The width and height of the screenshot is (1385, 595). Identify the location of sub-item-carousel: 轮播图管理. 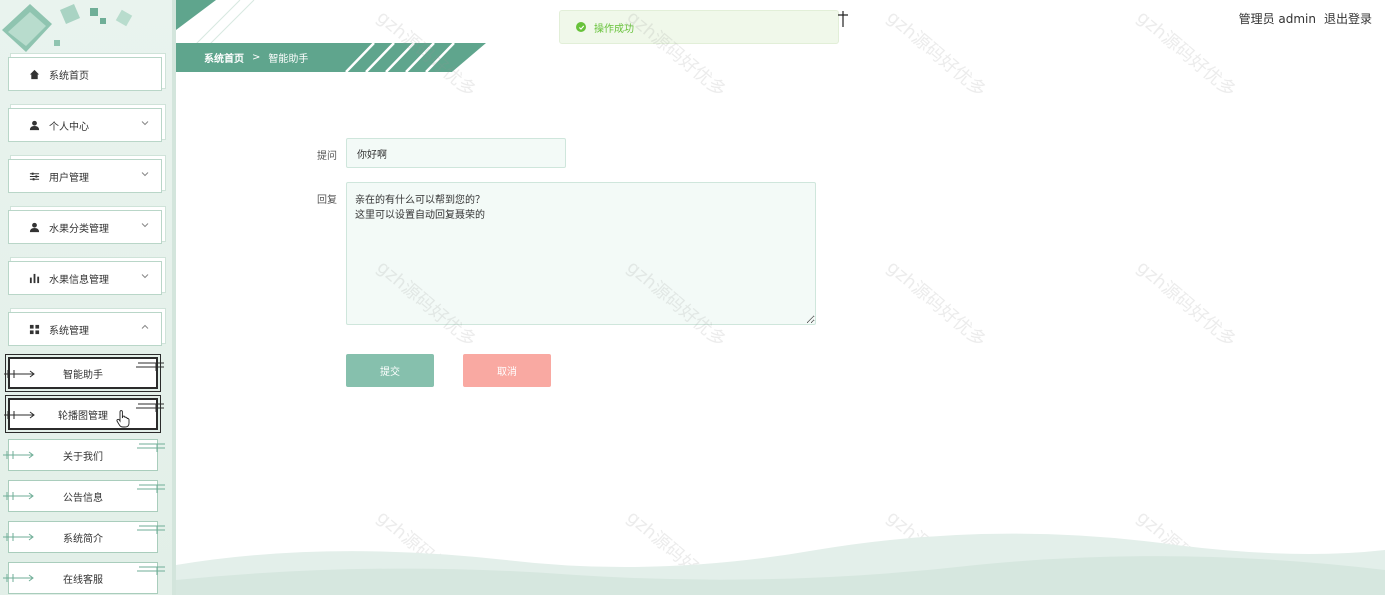
(84, 414).